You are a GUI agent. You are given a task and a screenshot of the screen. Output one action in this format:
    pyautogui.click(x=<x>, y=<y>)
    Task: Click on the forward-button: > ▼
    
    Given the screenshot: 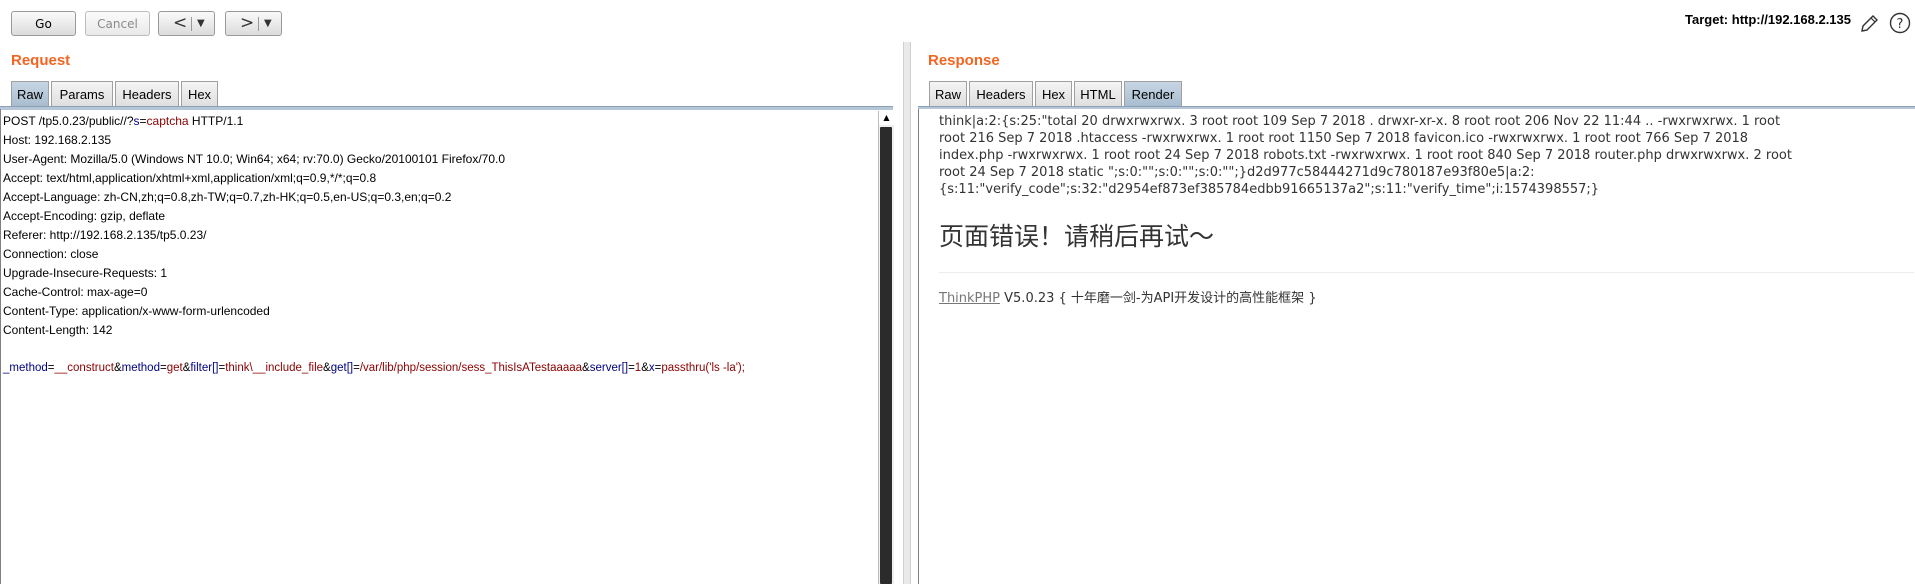 What is the action you would take?
    pyautogui.click(x=253, y=23)
    